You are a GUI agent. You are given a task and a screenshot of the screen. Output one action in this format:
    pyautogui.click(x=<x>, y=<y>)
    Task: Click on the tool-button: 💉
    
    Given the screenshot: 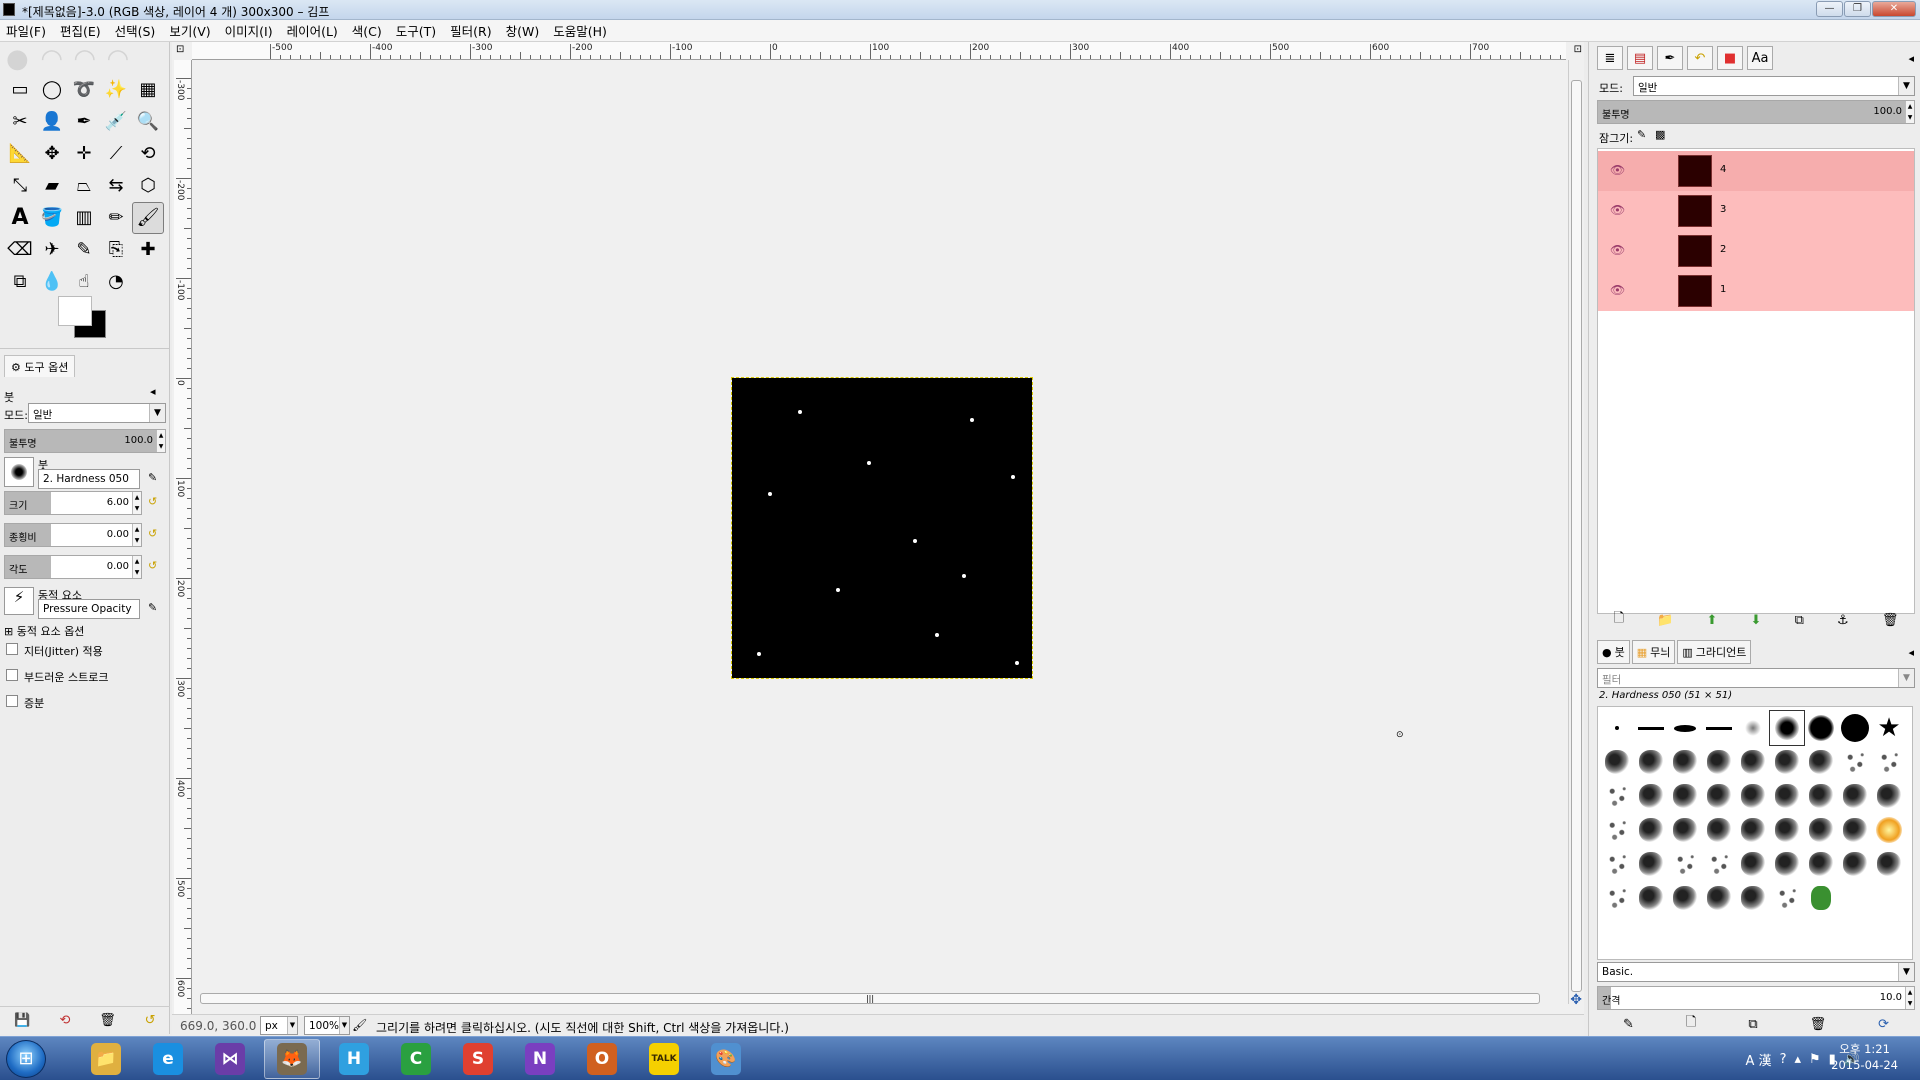 What is the action you would take?
    pyautogui.click(x=116, y=122)
    